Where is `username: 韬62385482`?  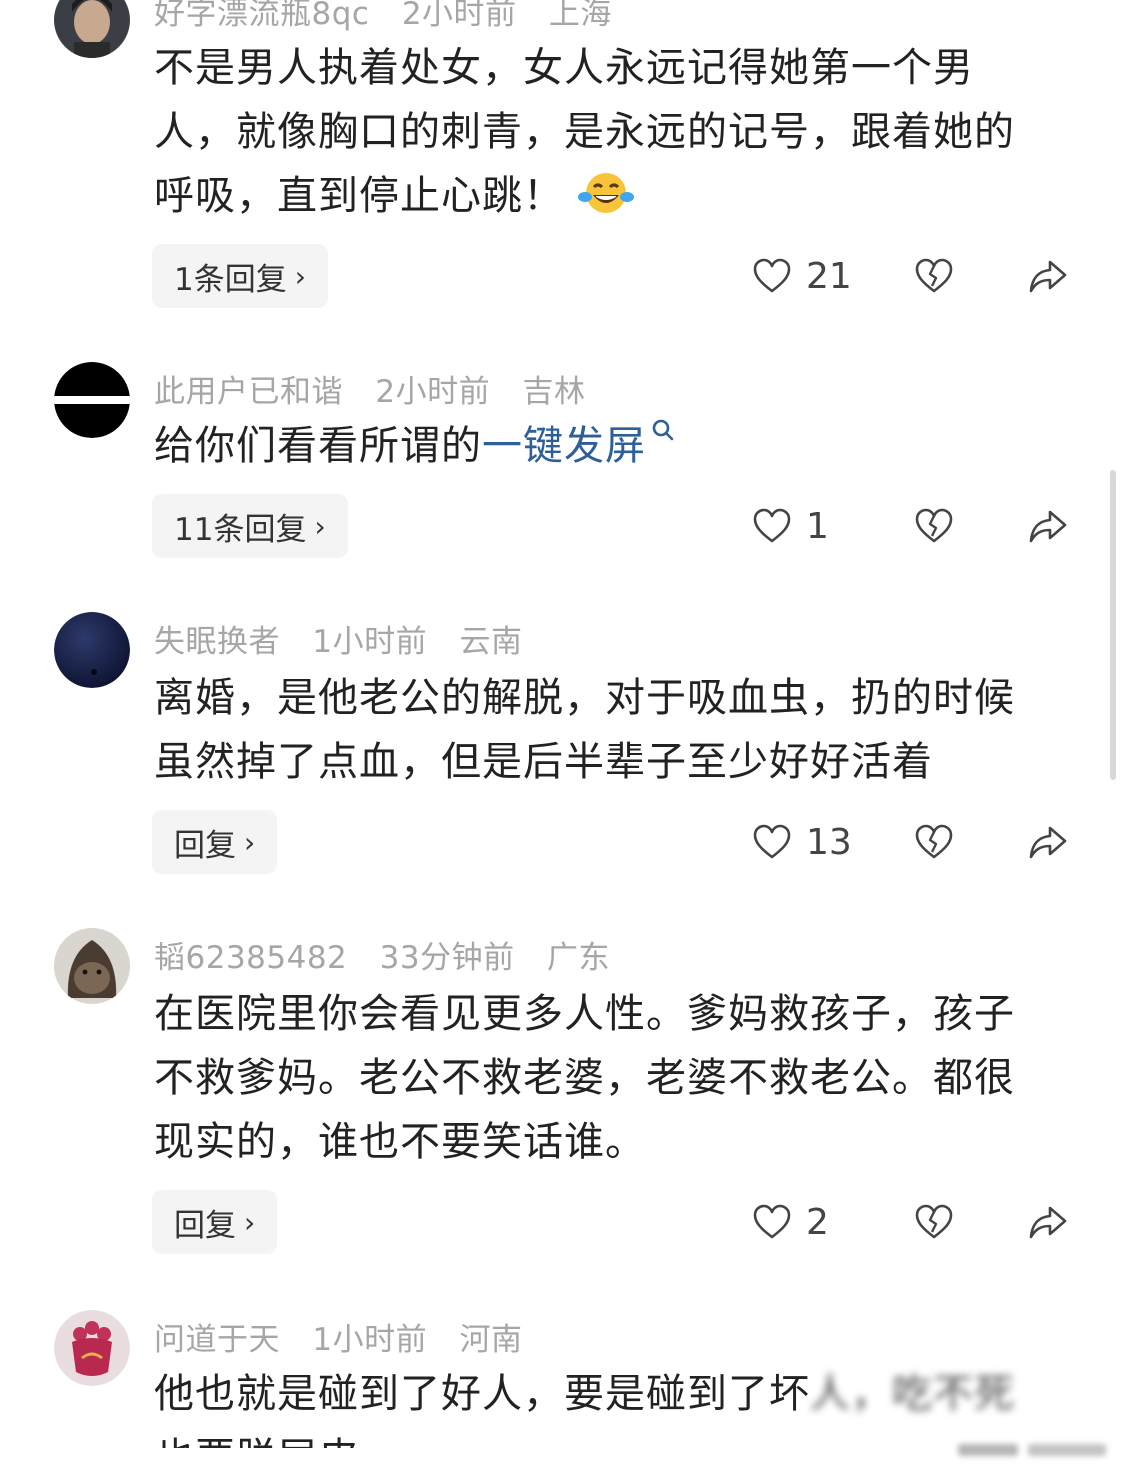 username: 韬62385482 is located at coordinates (250, 958).